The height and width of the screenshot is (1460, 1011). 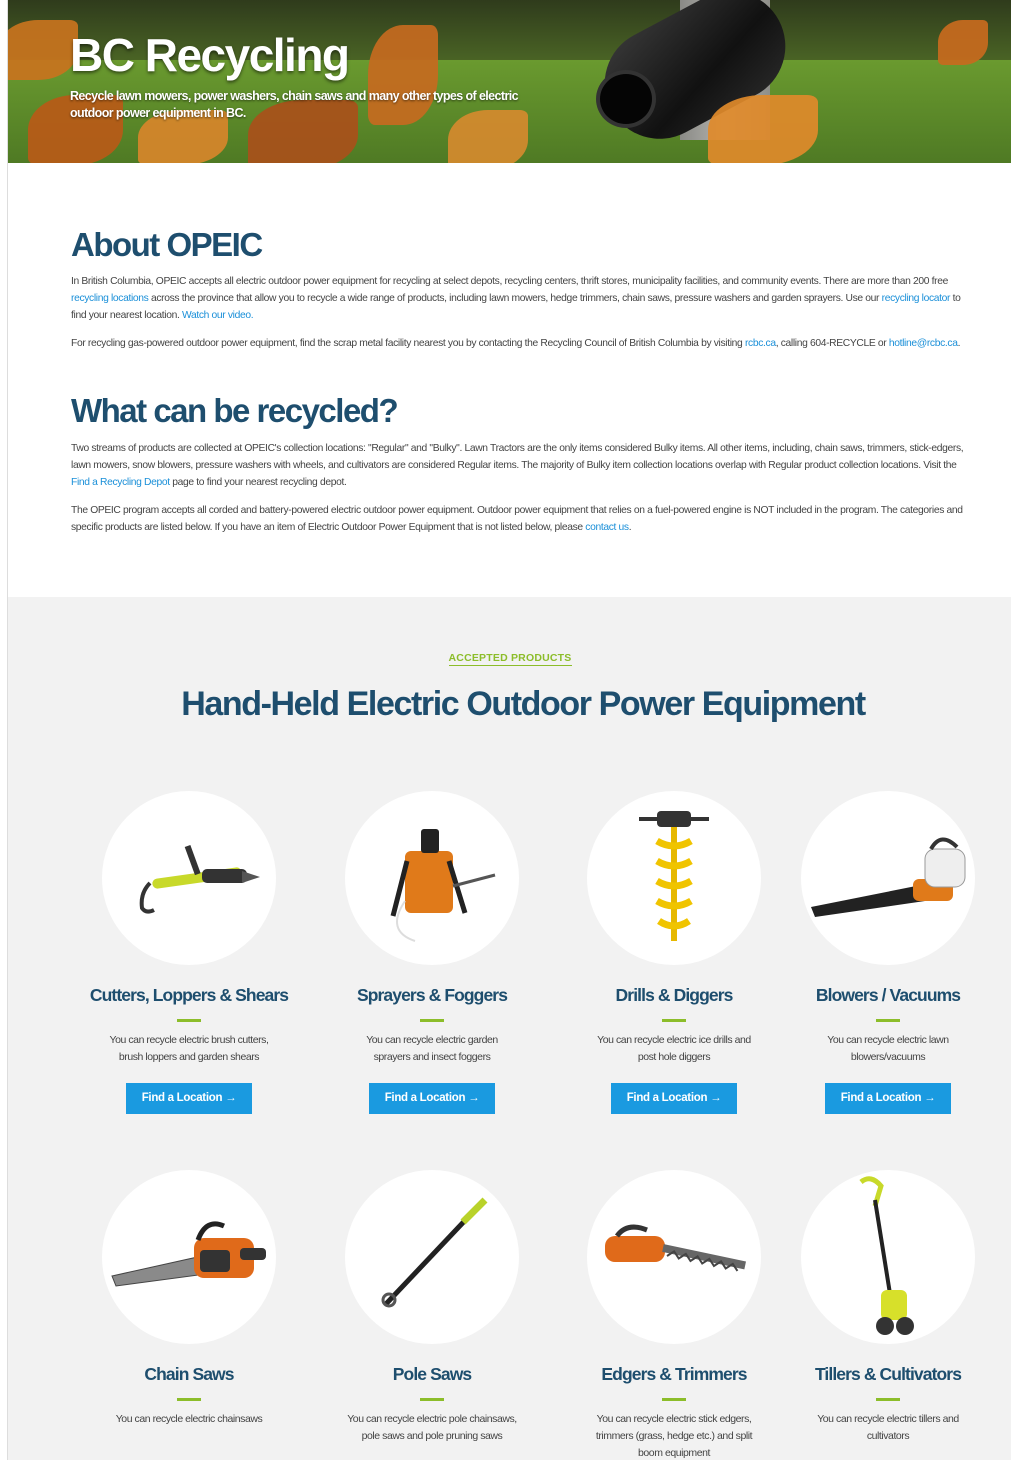 I want to click on product-title: Tillers & Cultivators, so click(x=888, y=1374).